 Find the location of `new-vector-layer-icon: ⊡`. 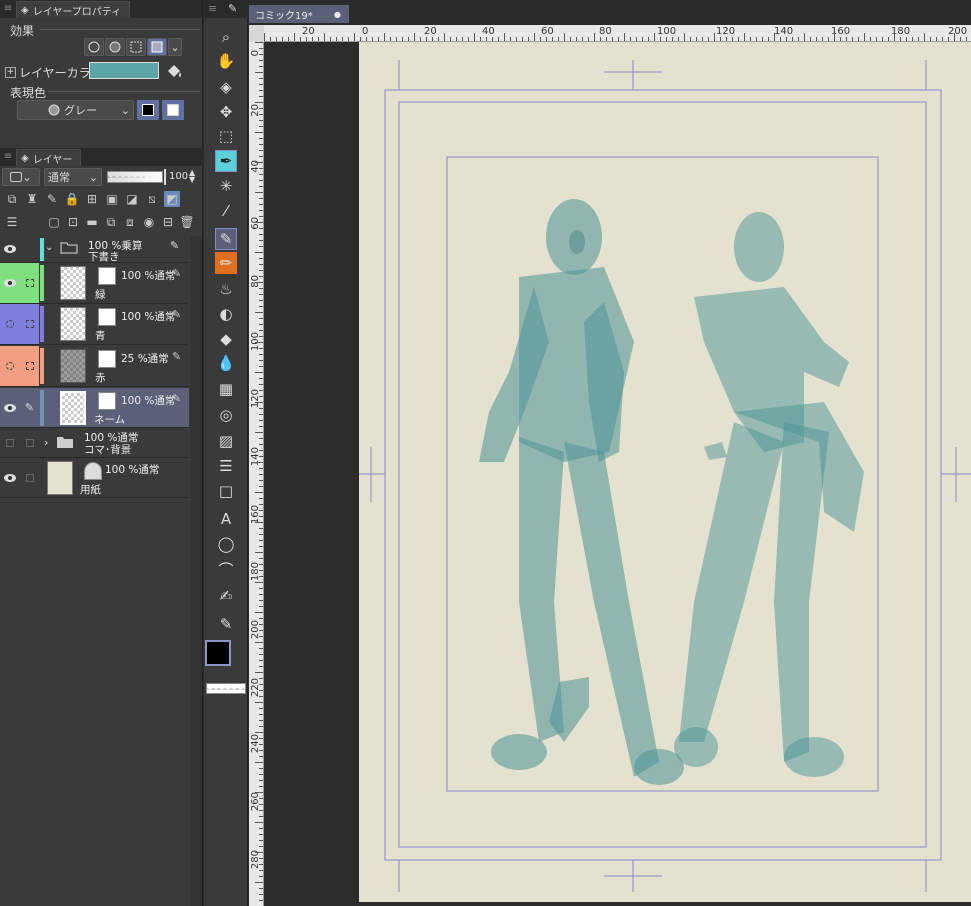

new-vector-layer-icon: ⊡ is located at coordinates (73, 222).